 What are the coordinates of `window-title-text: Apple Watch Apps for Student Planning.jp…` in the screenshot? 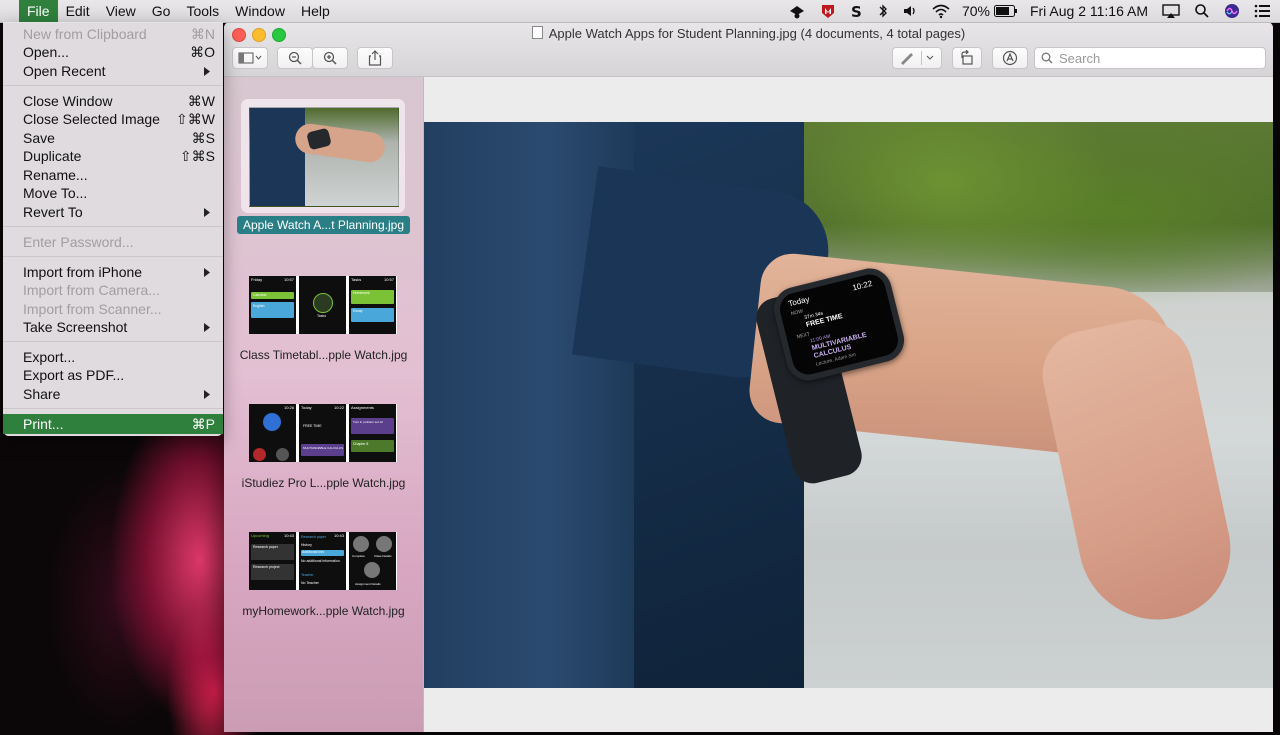 It's located at (757, 33).